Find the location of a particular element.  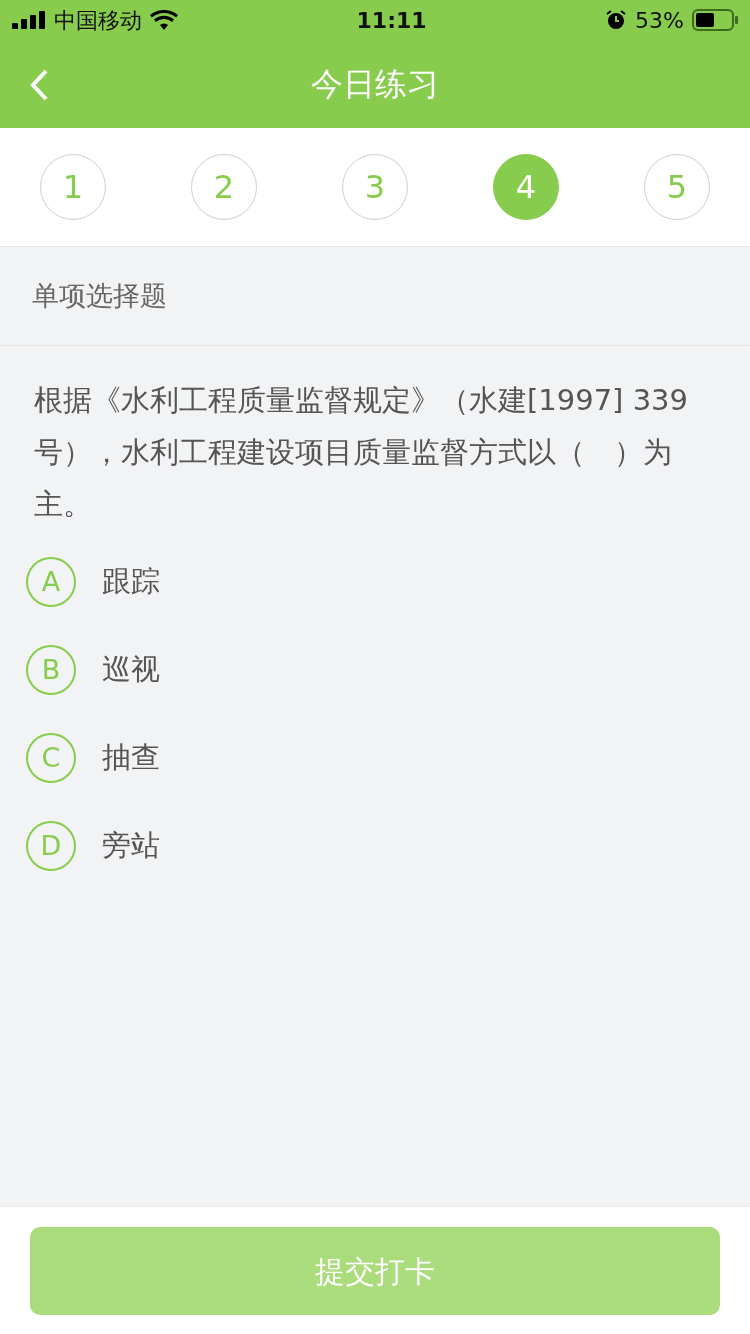

question-number-tab: 3 is located at coordinates (375, 187).